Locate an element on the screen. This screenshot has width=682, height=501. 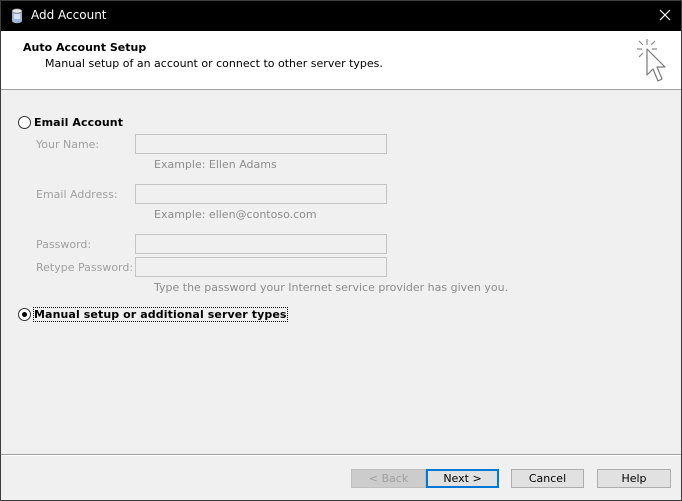
retype-password-input is located at coordinates (261, 267).